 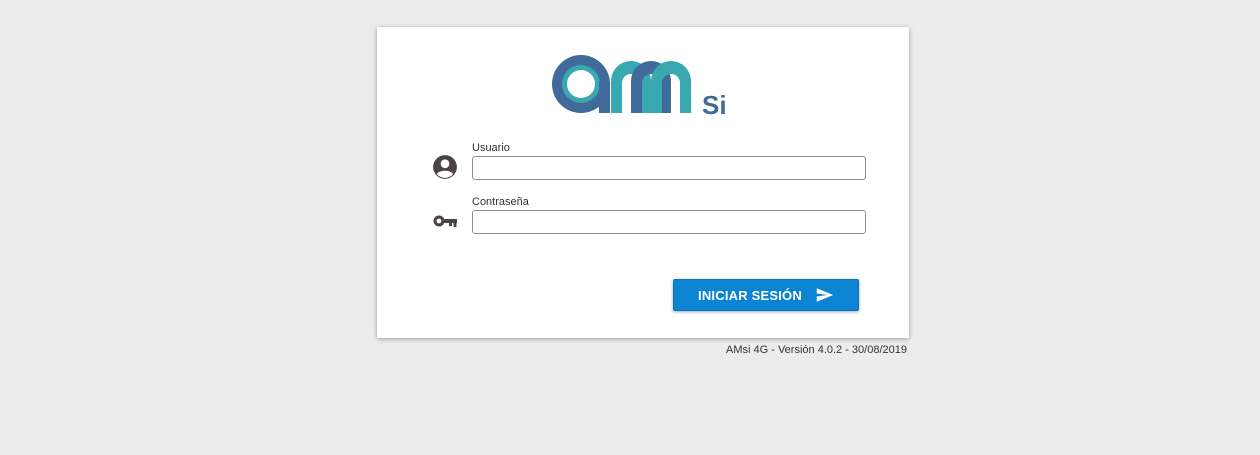 I want to click on password-input, so click(x=669, y=222).